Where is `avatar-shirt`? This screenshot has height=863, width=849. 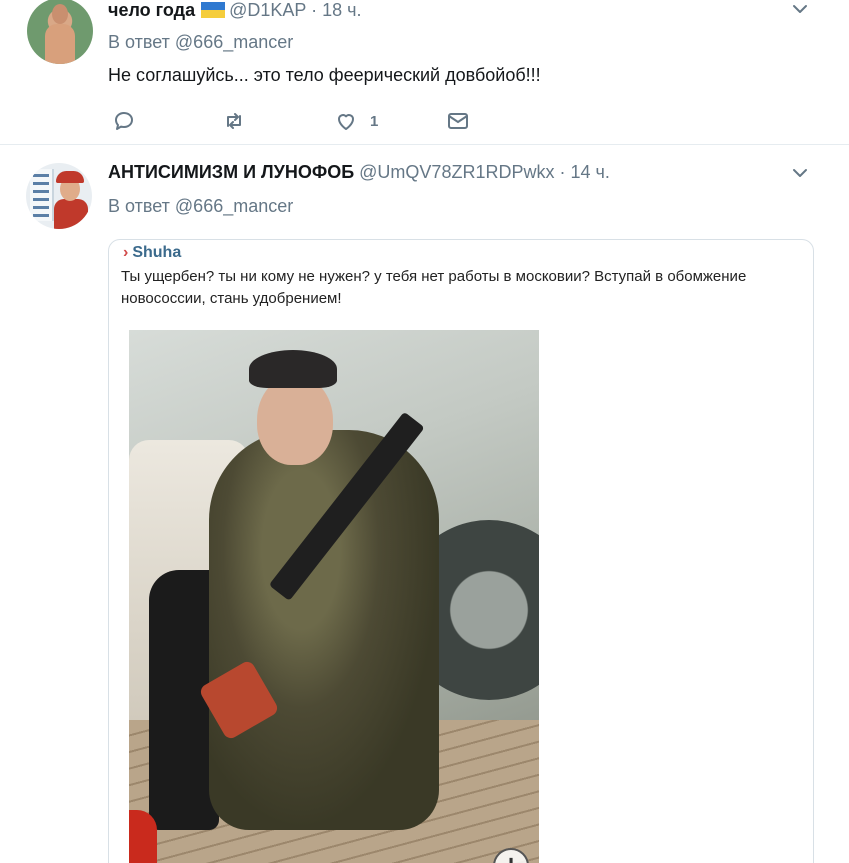
avatar-shirt is located at coordinates (71, 214).